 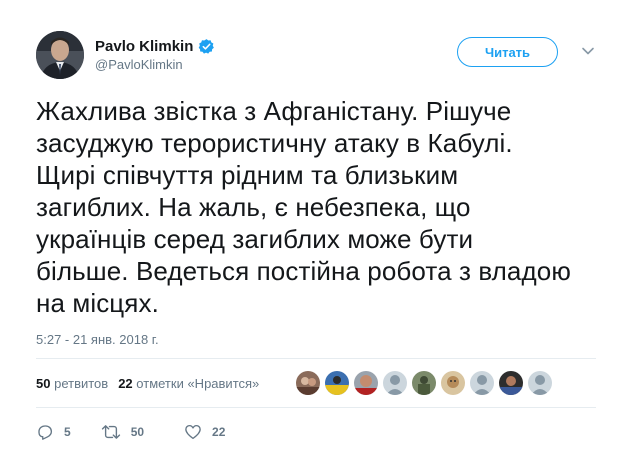 I want to click on retweets-count: 50, so click(x=43, y=383).